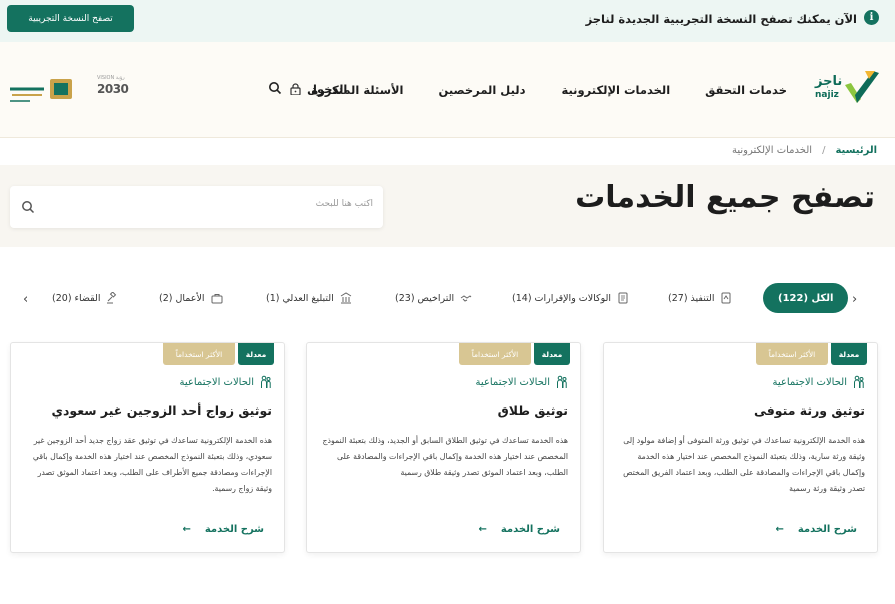 The height and width of the screenshot is (604, 895). Describe the element at coordinates (809, 410) in the screenshot. I see `card-title: توثيق ورثة متوفى` at that location.